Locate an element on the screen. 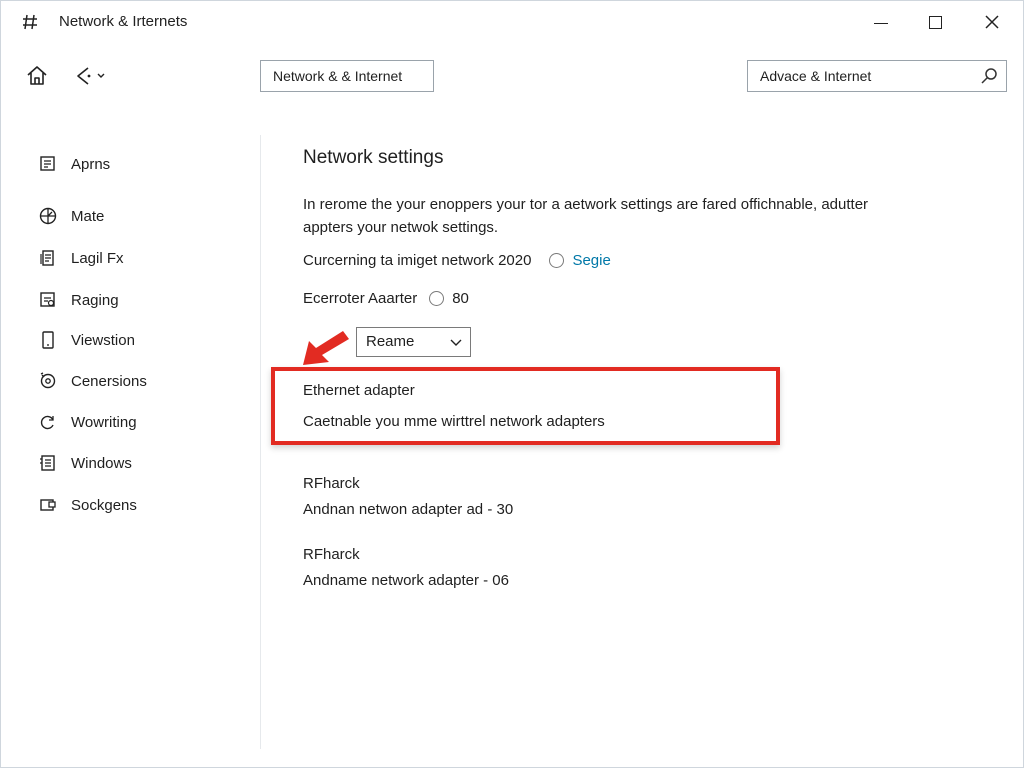 This screenshot has height=768, width=1024. list-icon is located at coordinates (48, 463).